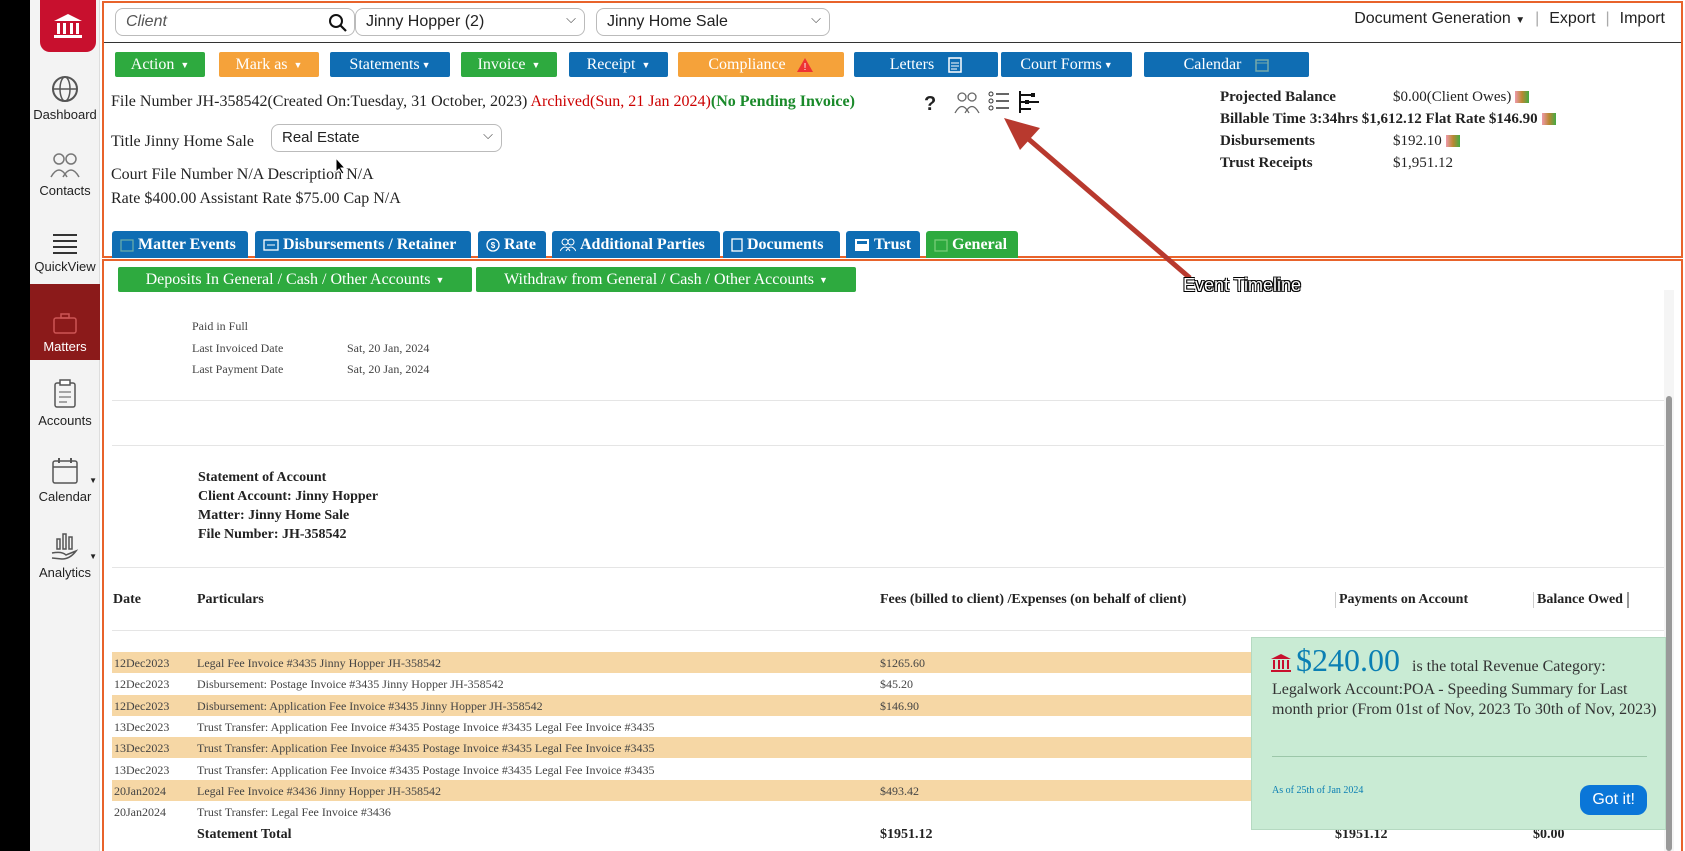 This screenshot has height=851, width=1685. What do you see at coordinates (425, 21) in the screenshot?
I see `client-select-value: Jinny Hopper (2)` at bounding box center [425, 21].